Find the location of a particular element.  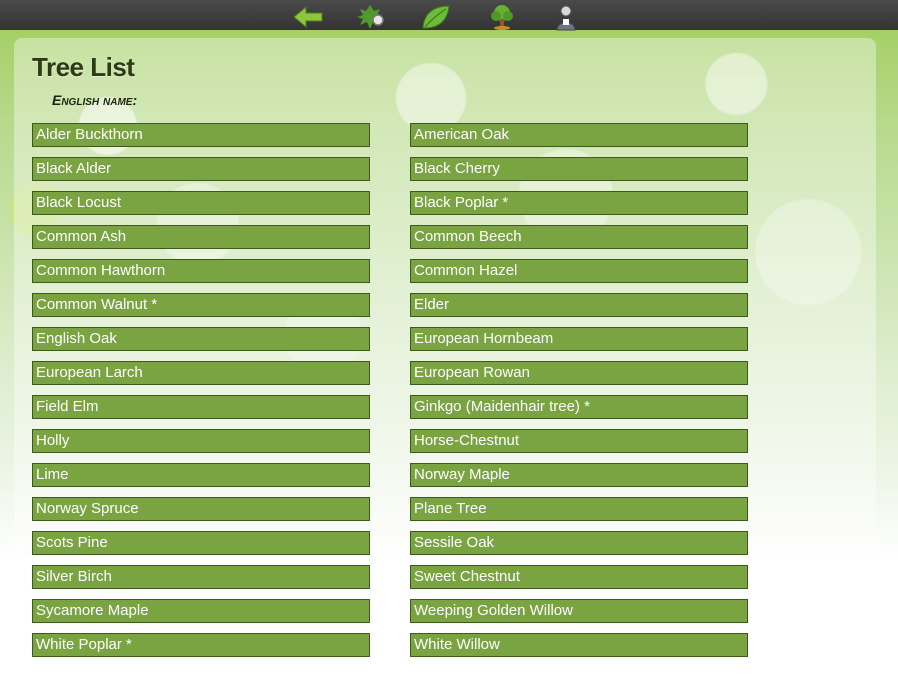

tree-list-item: Common Hazel is located at coordinates (579, 271).